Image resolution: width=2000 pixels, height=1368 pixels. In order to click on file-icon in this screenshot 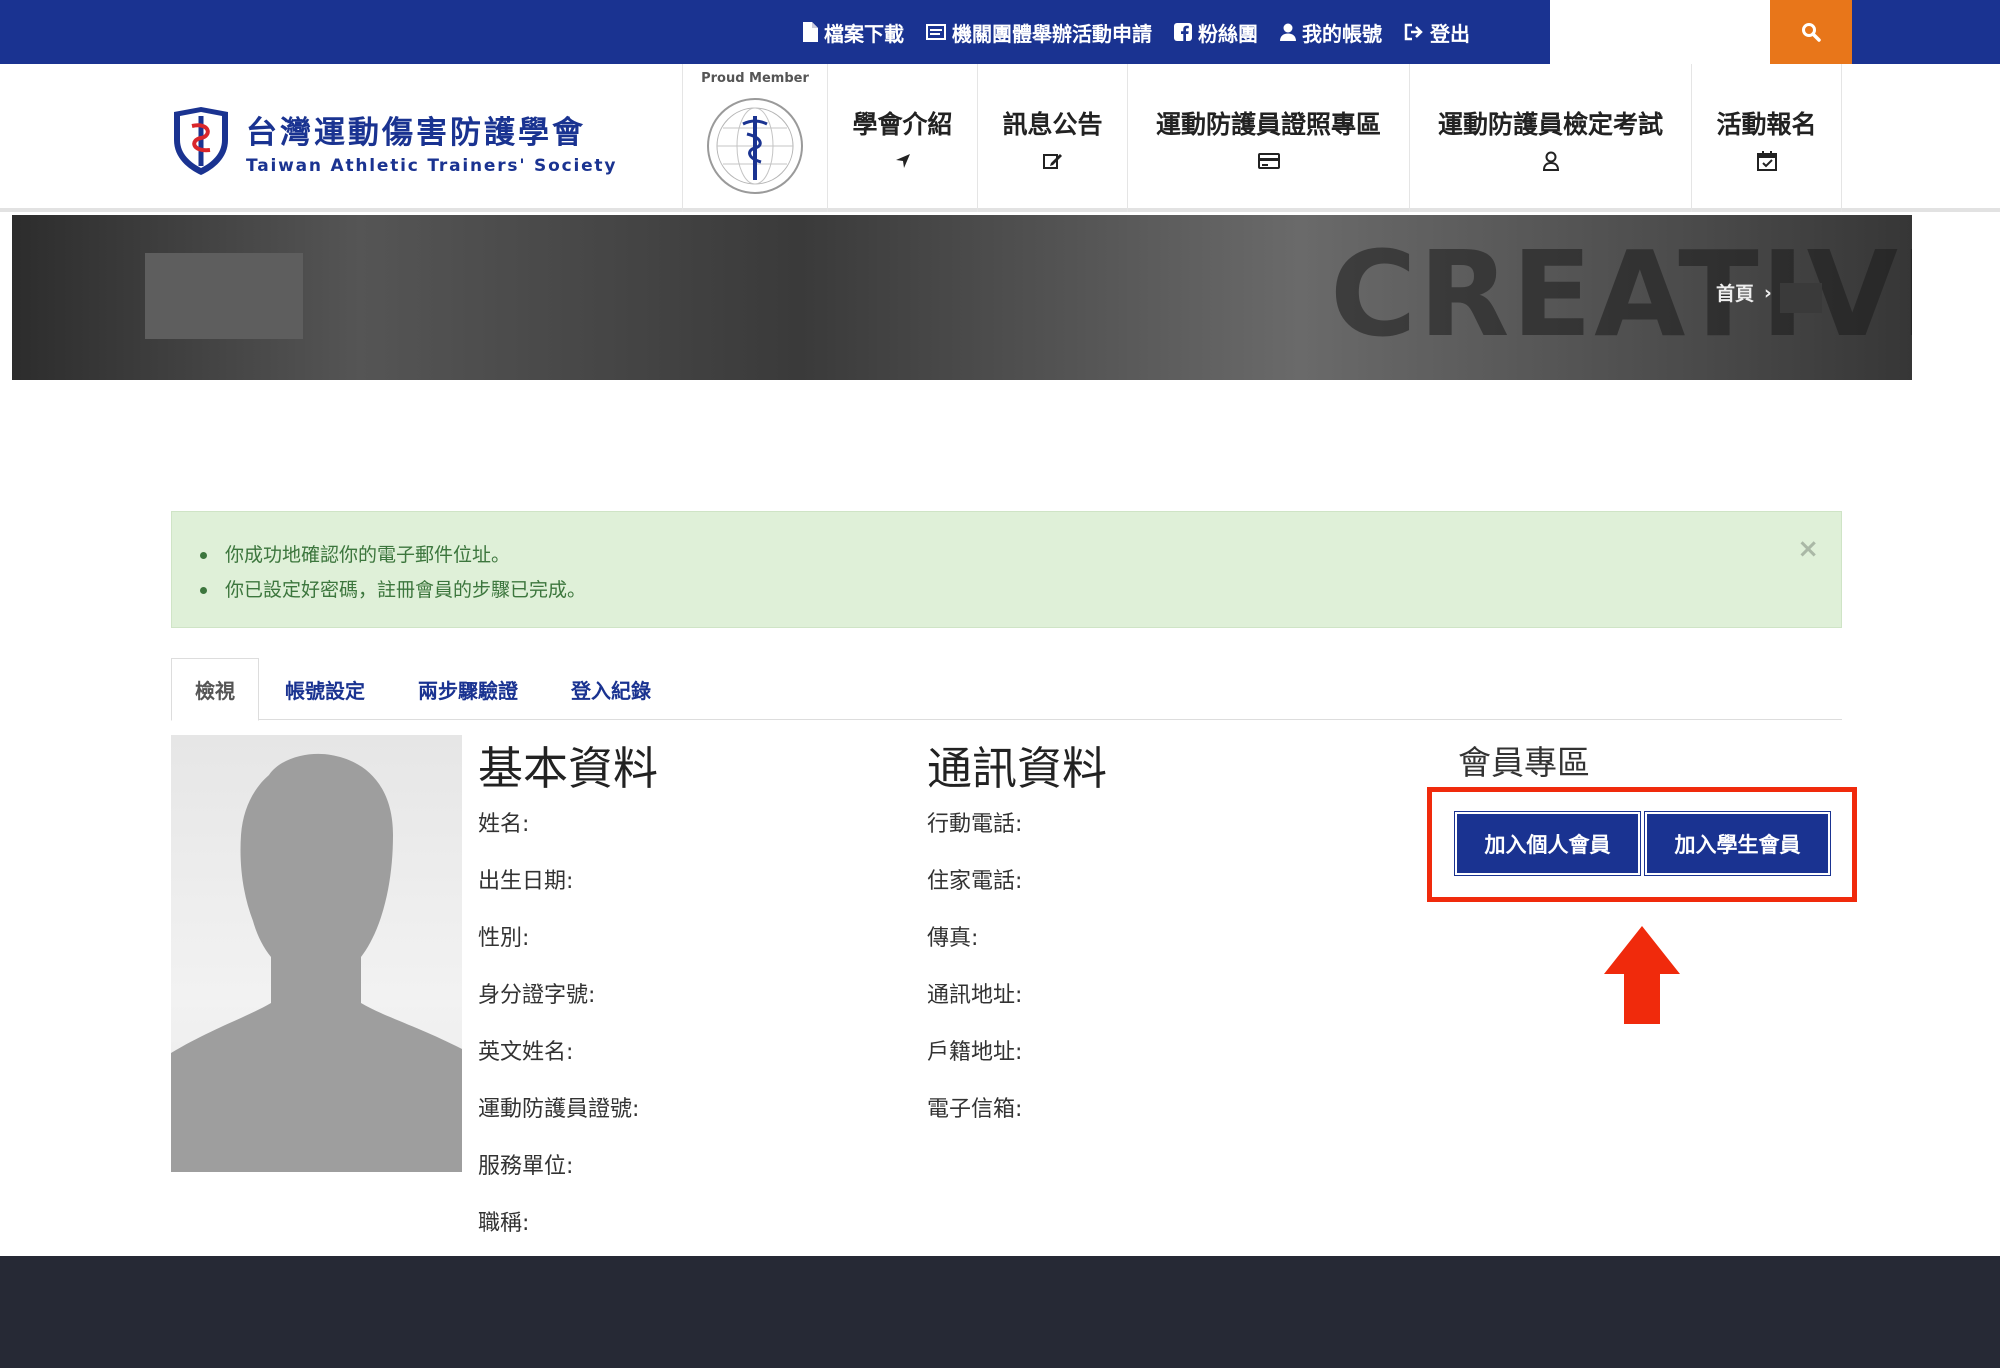, I will do `click(810, 32)`.